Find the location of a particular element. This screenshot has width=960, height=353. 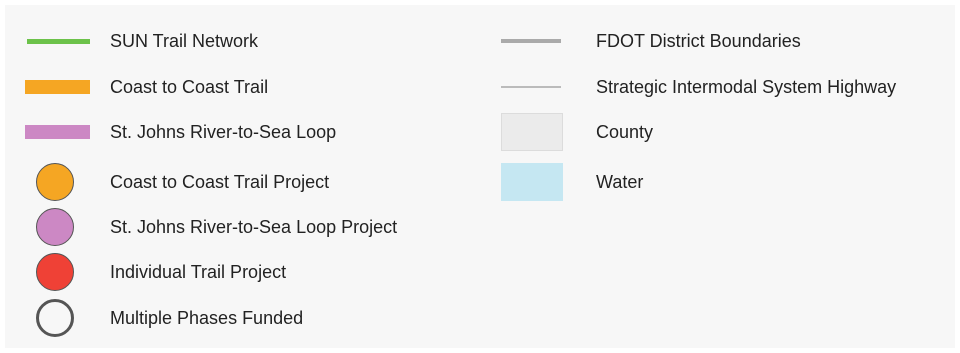

water-fill-symbol is located at coordinates (532, 182).